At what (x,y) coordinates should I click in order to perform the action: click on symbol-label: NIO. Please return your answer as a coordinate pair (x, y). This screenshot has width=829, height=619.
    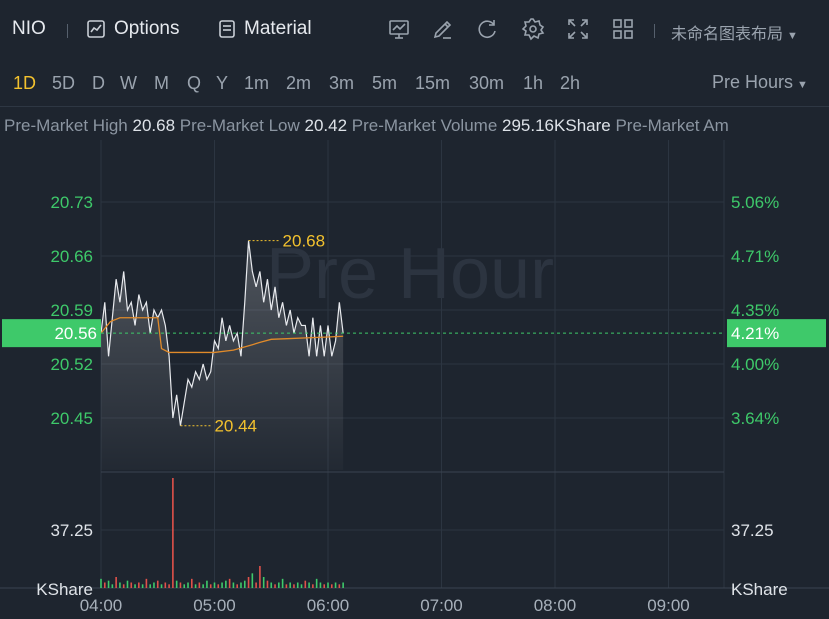
    Looking at the image, I should click on (29, 29).